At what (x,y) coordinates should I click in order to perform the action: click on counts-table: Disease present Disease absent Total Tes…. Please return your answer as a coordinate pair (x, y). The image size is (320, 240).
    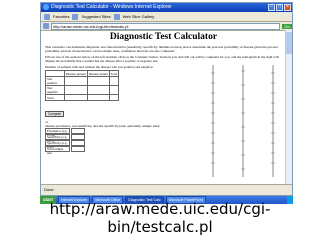
    Looking at the image, I should click on (82, 85).